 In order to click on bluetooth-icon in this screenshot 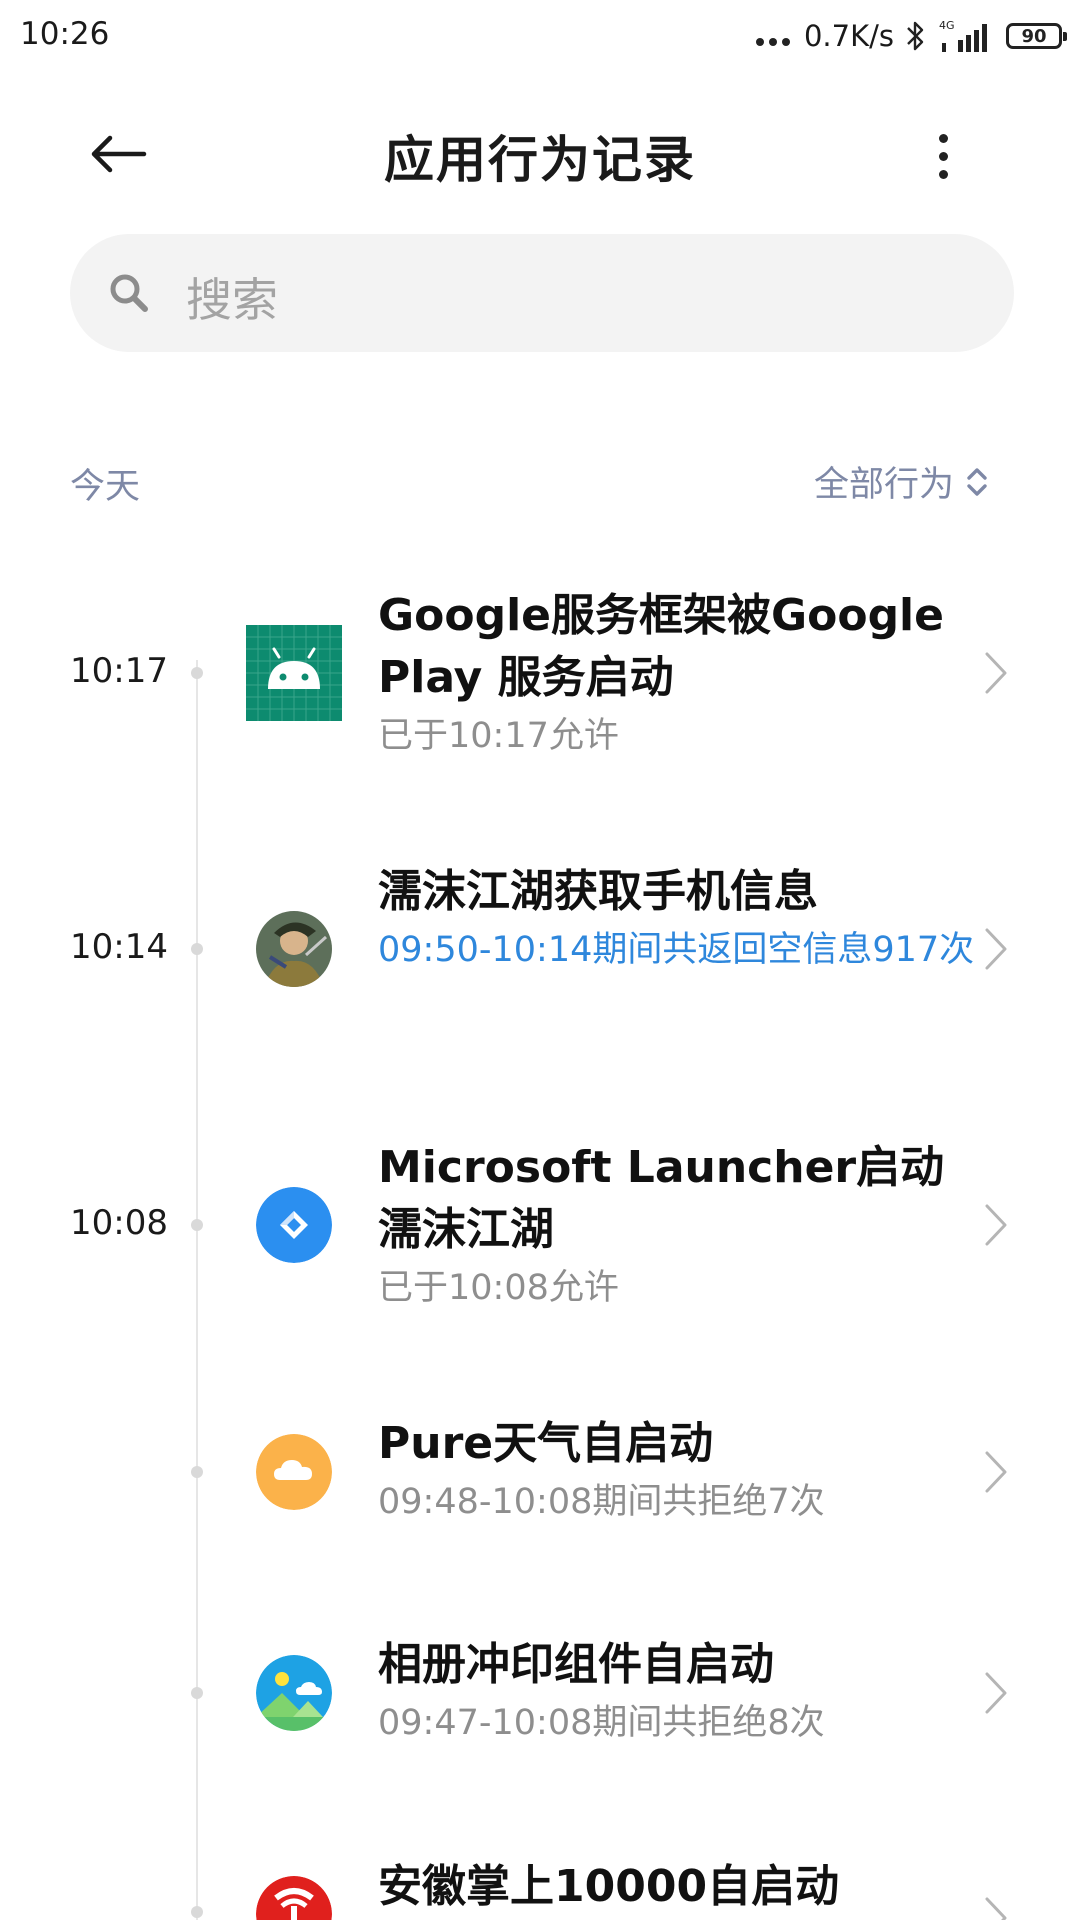, I will do `click(915, 36)`.